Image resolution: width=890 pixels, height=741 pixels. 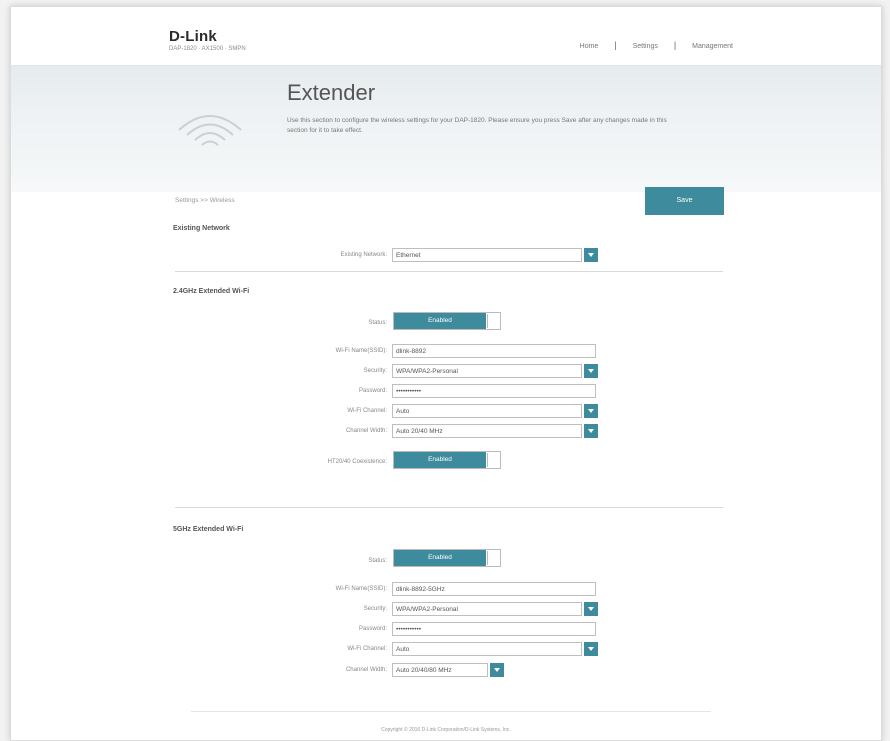 I want to click on channel-5-label: Wi-Fi Channel:, so click(x=367, y=649).